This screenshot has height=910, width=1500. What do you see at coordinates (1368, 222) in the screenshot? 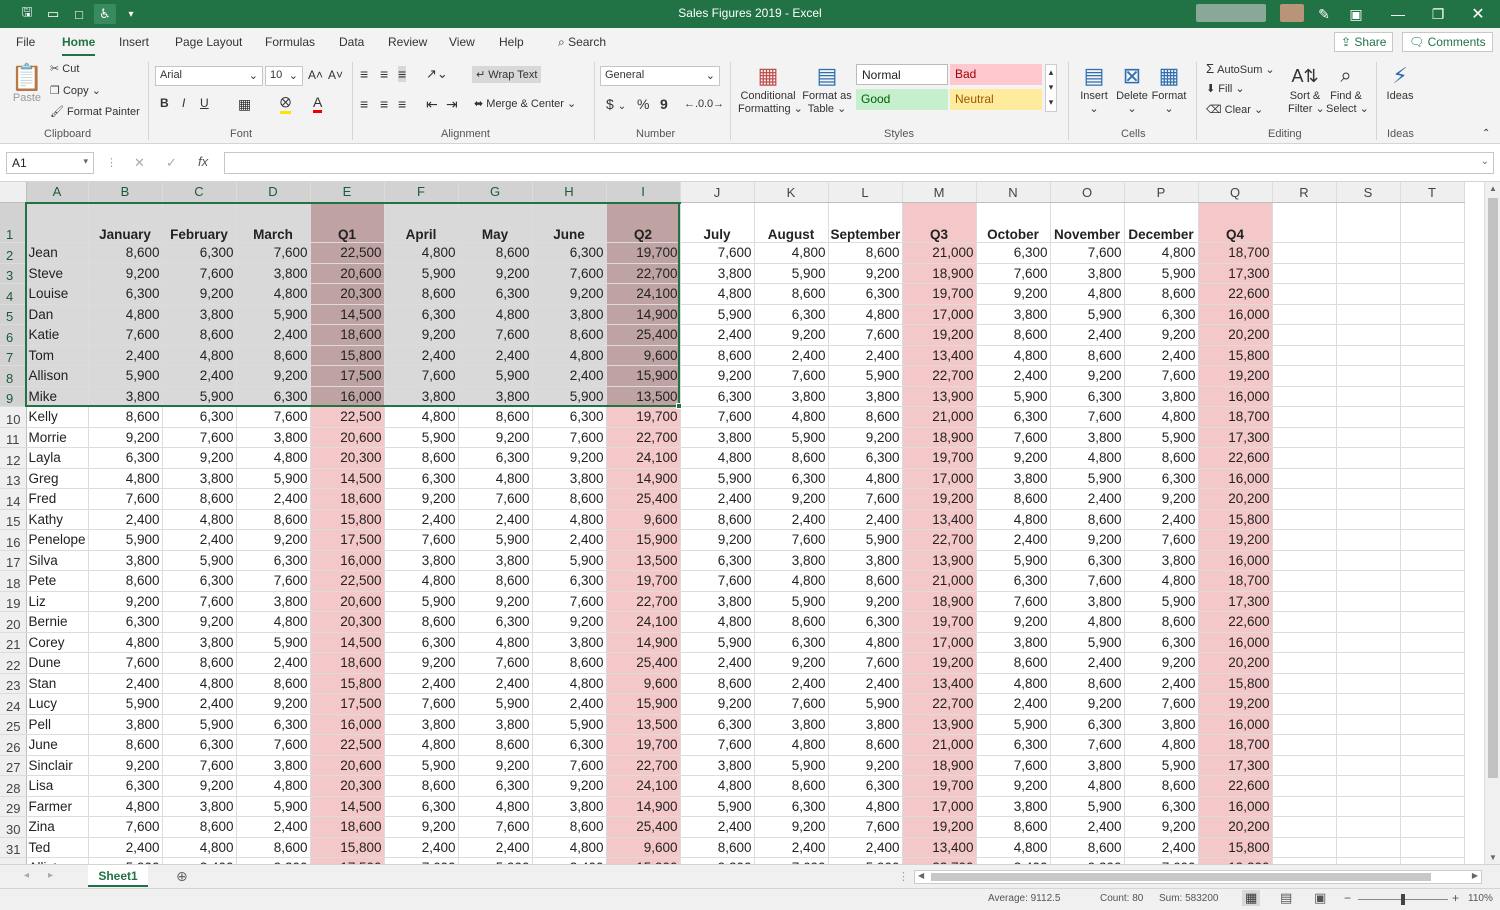
I see `column-title-cell` at bounding box center [1368, 222].